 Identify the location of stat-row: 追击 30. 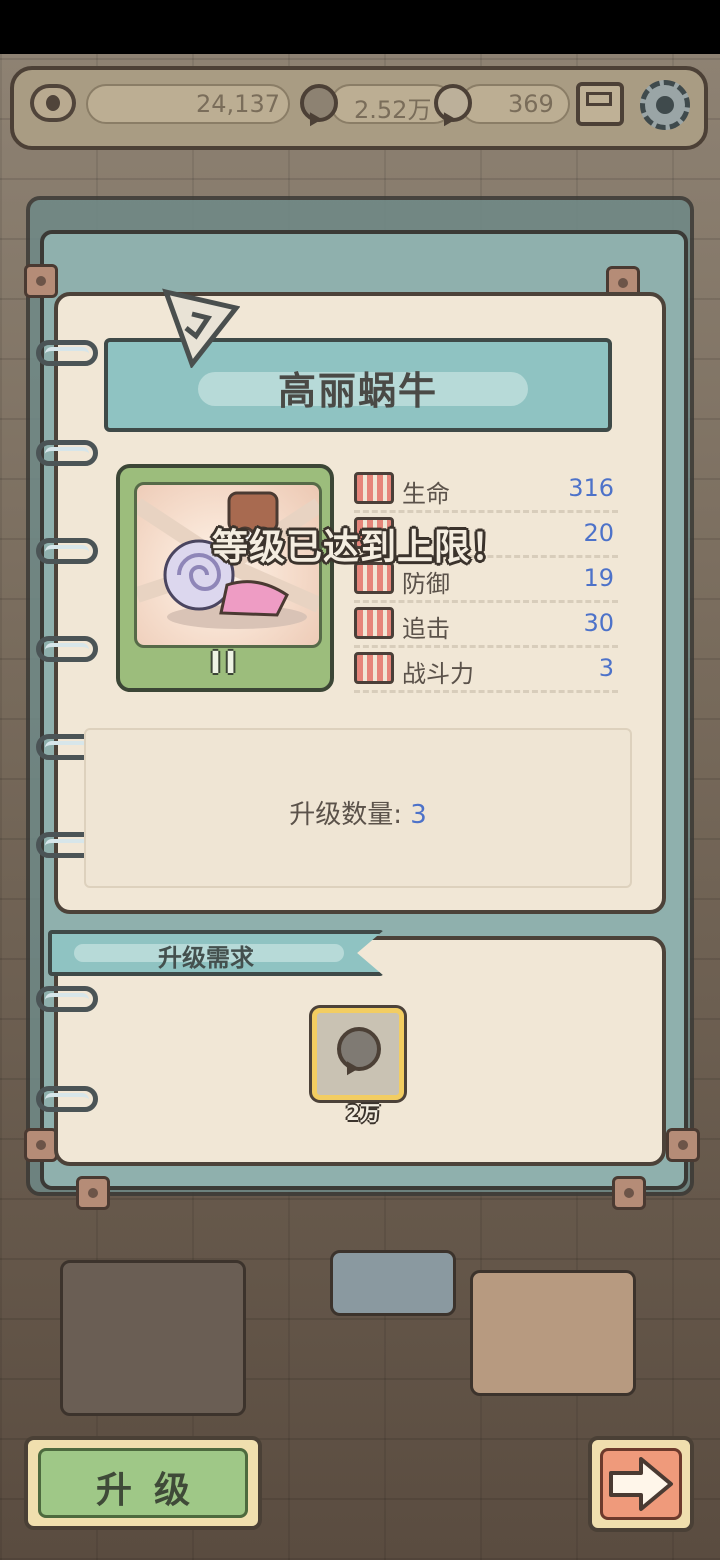
(486, 624).